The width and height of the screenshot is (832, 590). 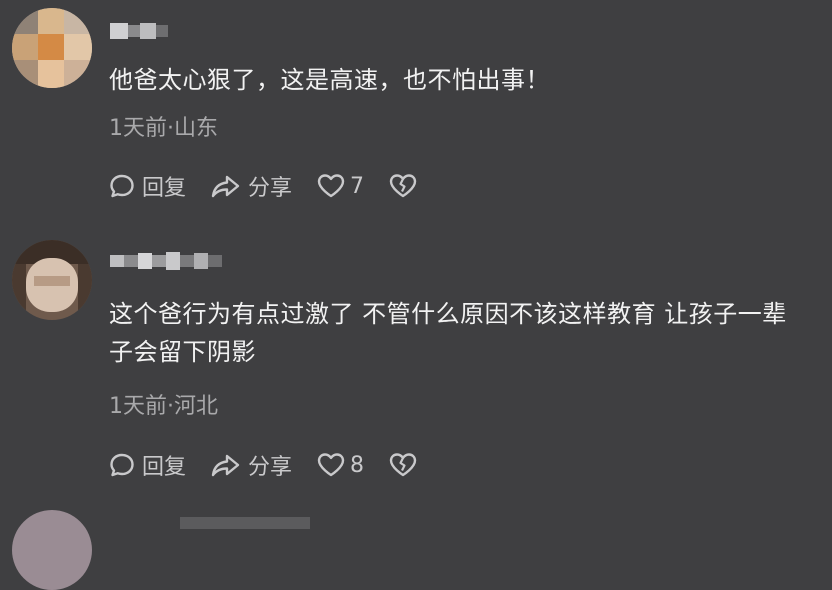 I want to click on comment-actions: 回复 分享 8, so click(x=263, y=465).